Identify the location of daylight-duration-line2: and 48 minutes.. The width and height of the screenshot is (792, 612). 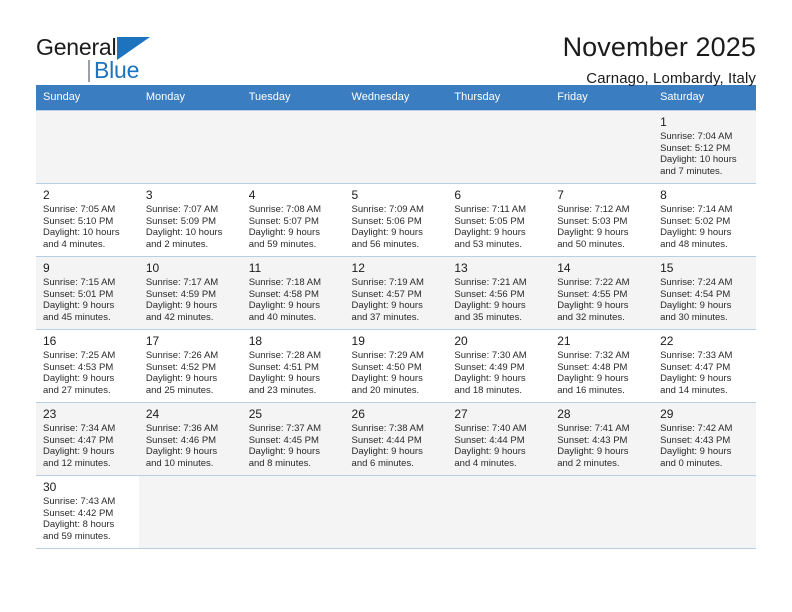
(694, 244).